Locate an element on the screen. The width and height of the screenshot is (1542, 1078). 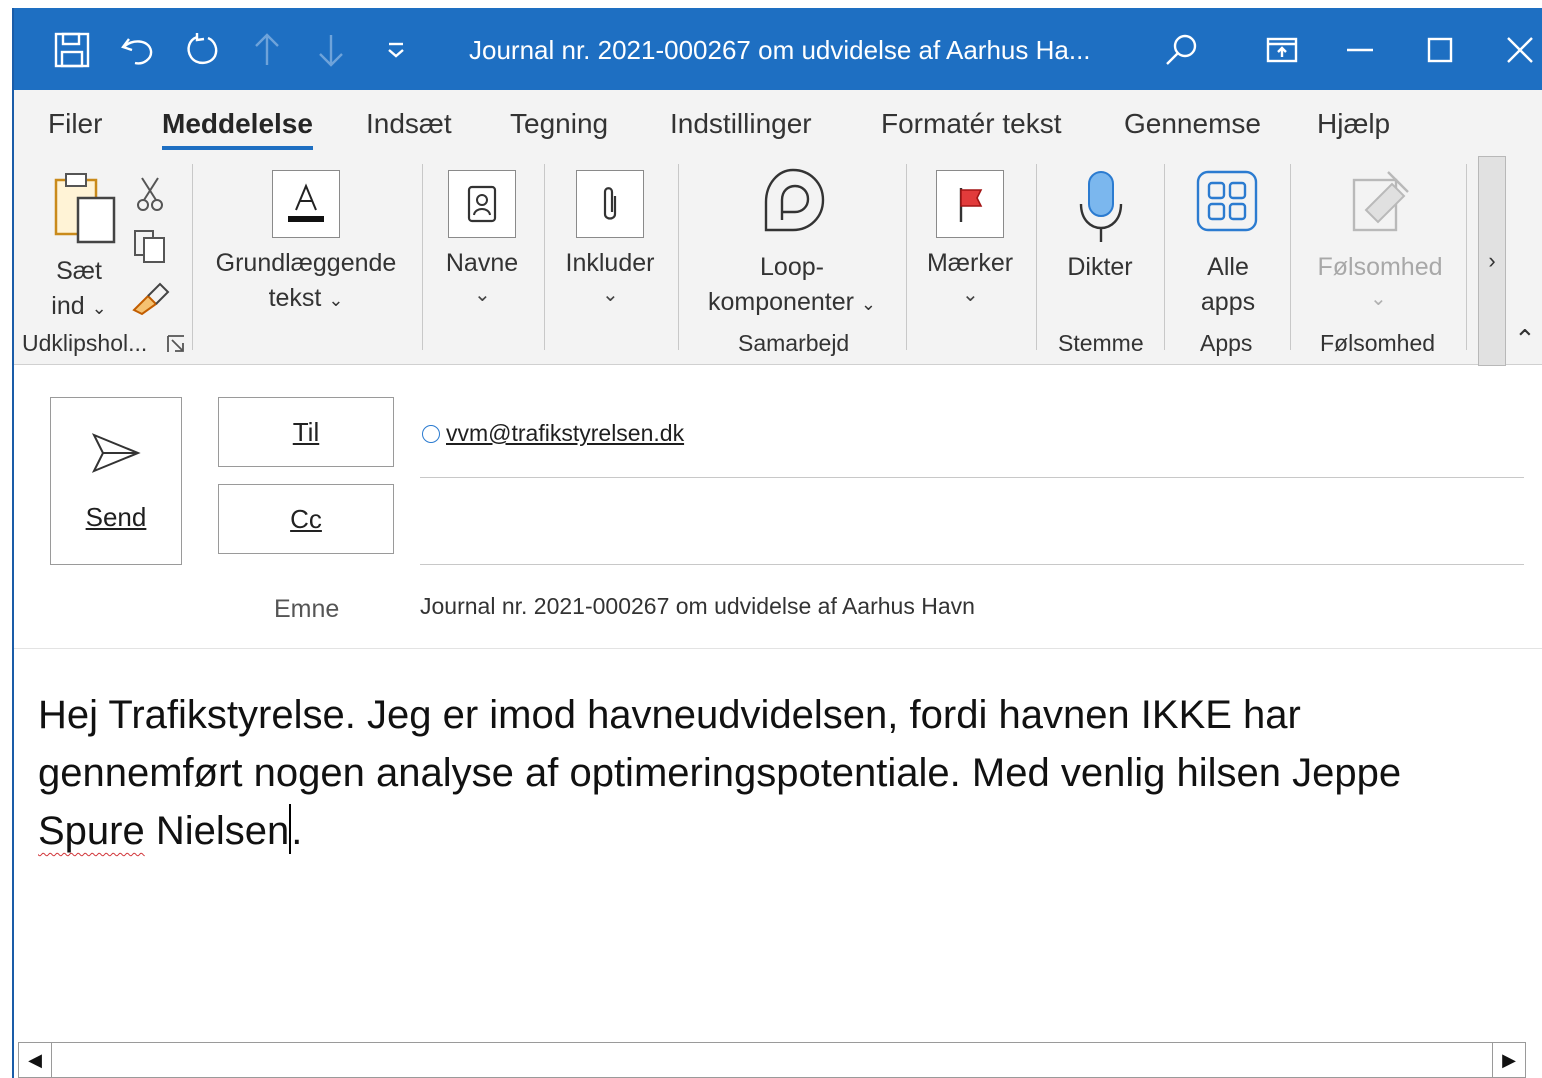
cc-button: Cc is located at coordinates (306, 519).